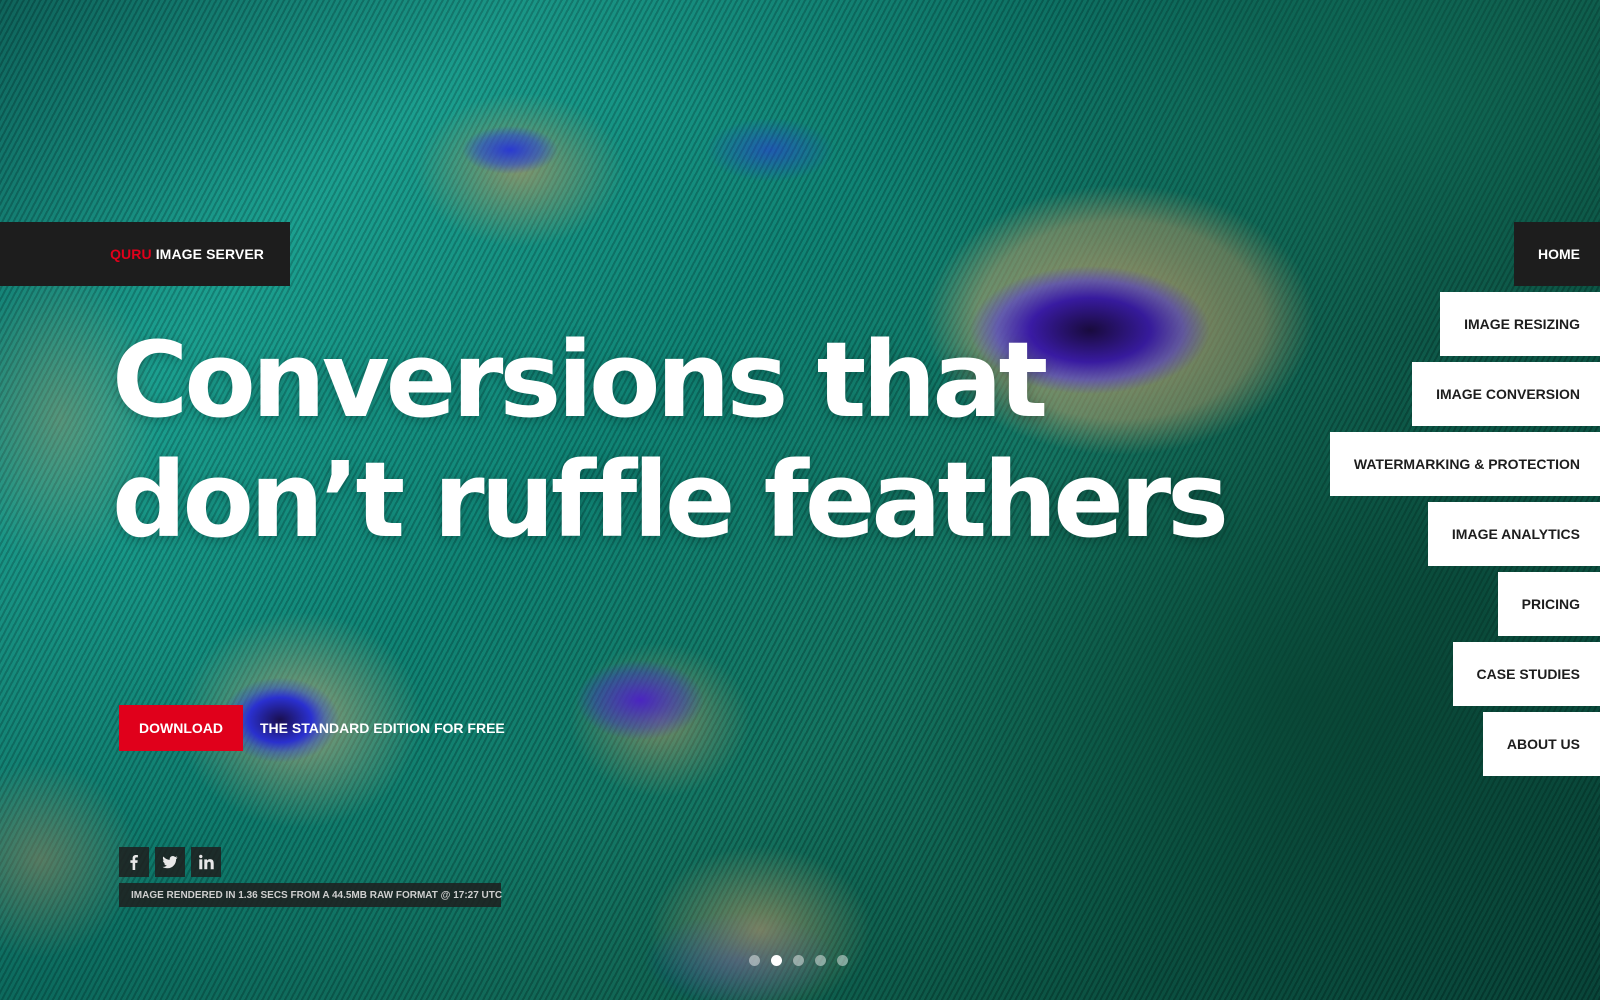 Image resolution: width=1600 pixels, height=1000 pixels. What do you see at coordinates (1541, 744) in the screenshot?
I see `nav-item-about-us: ABOUT US` at bounding box center [1541, 744].